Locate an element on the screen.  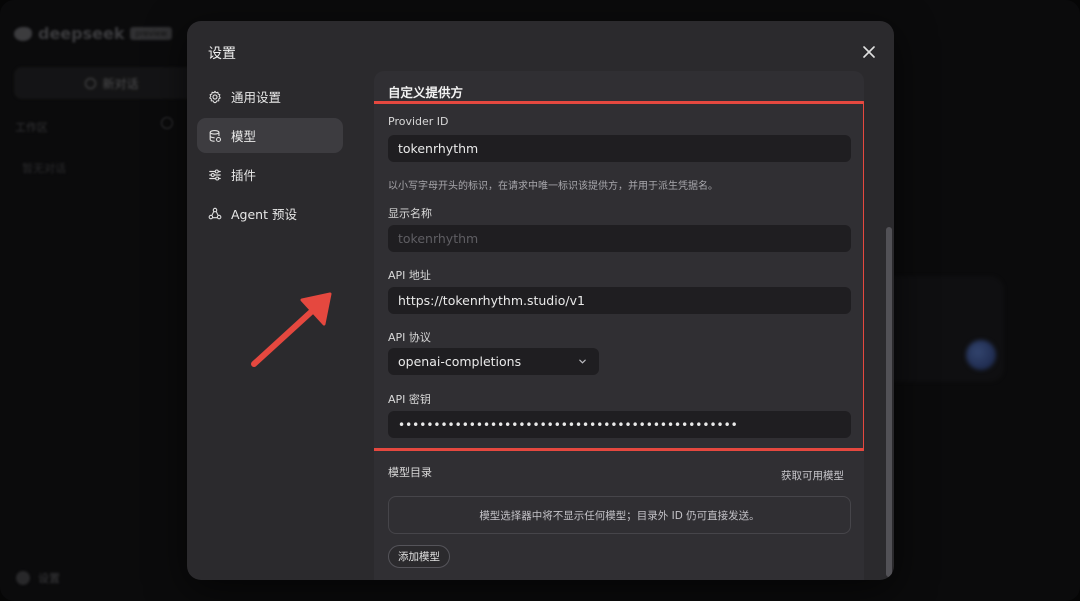
provider-id-label: Provider ID is located at coordinates (418, 121).